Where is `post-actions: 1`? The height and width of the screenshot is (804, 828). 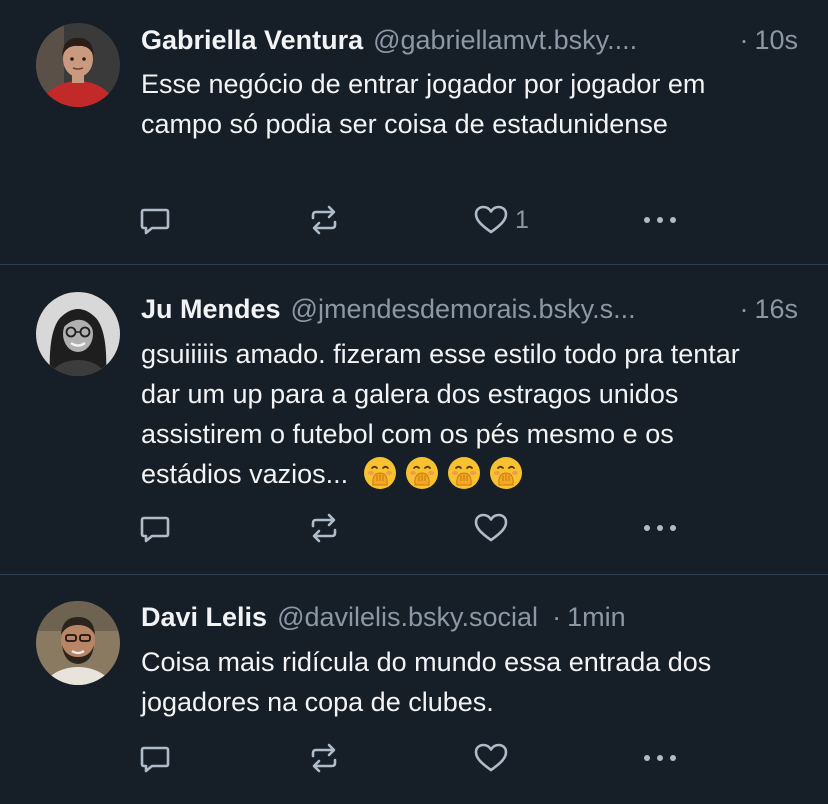
post-actions: 1 is located at coordinates (414, 220).